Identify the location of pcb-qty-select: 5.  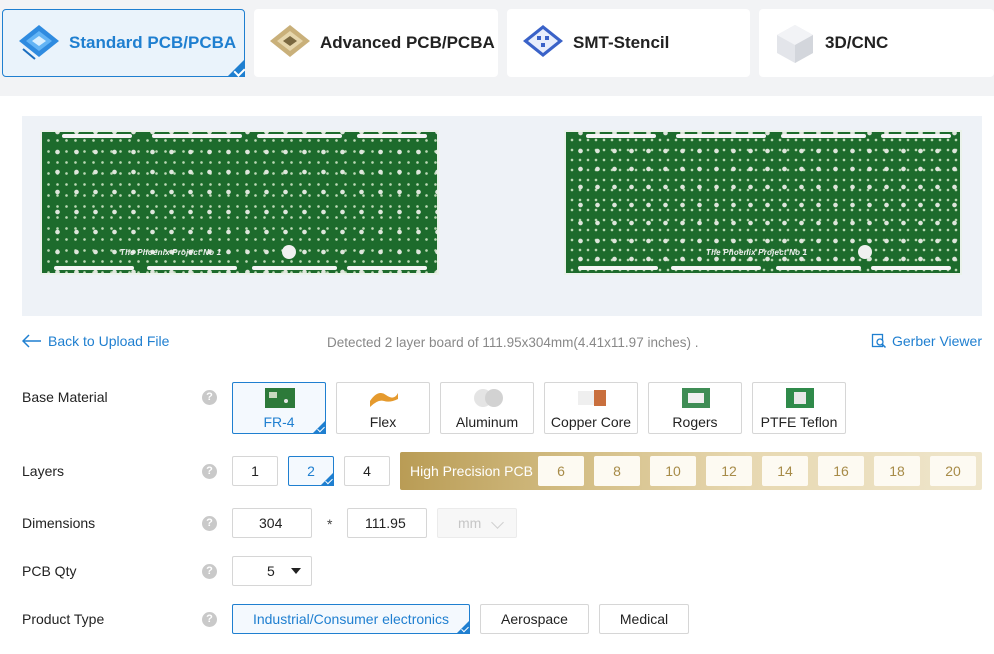
(272, 571).